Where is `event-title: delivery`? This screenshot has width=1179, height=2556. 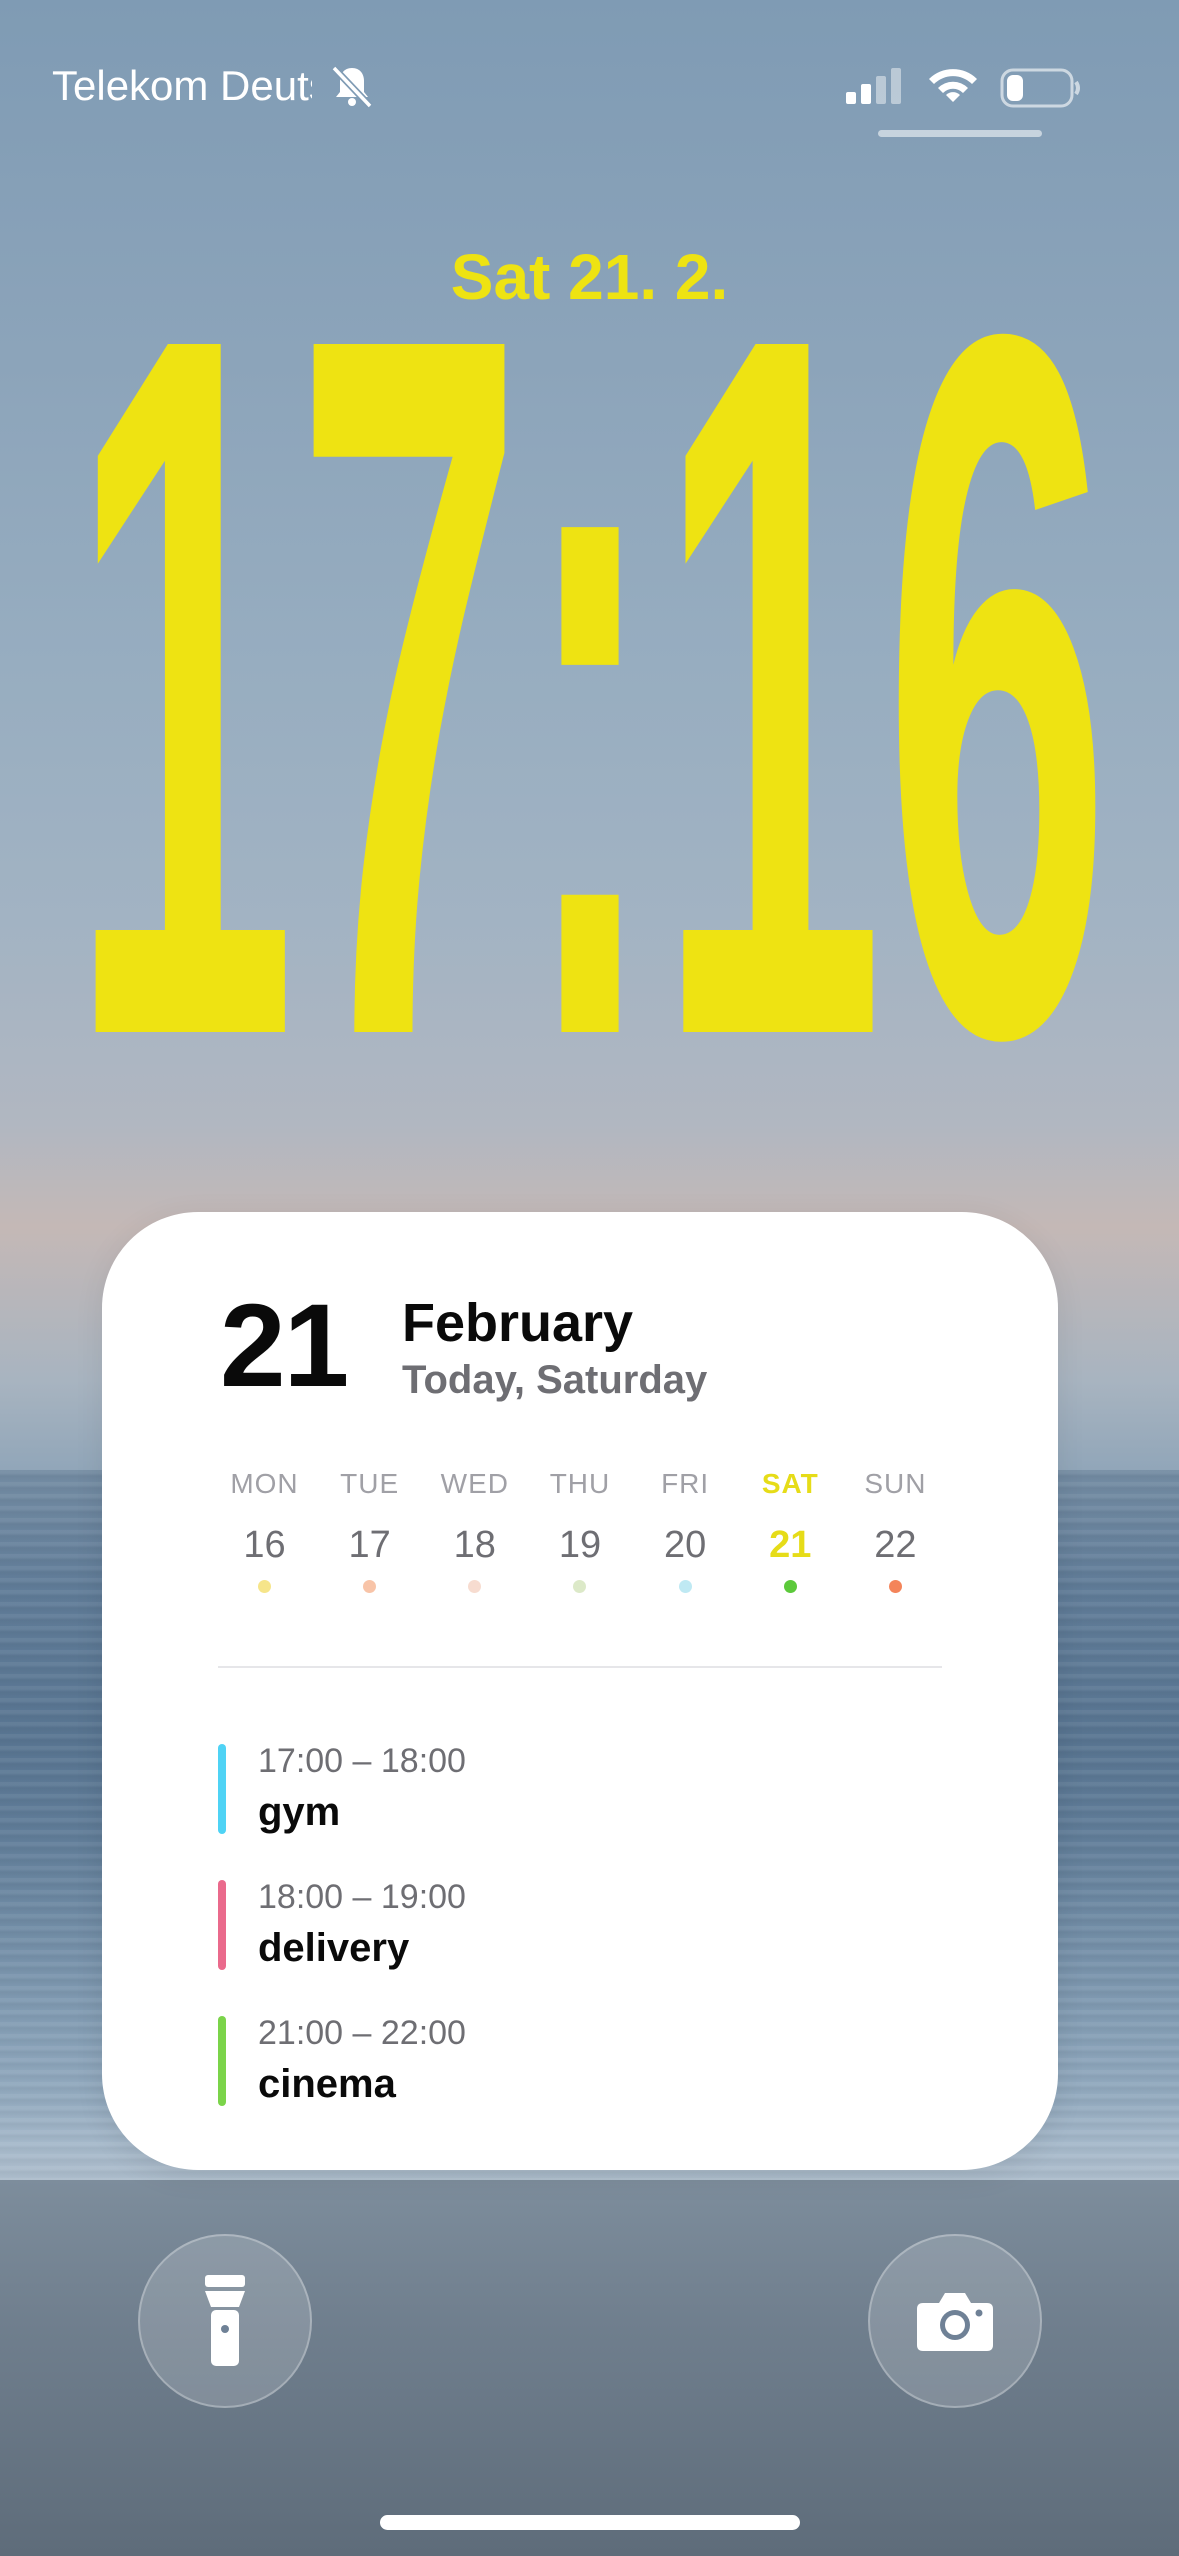 event-title: delivery is located at coordinates (334, 1948).